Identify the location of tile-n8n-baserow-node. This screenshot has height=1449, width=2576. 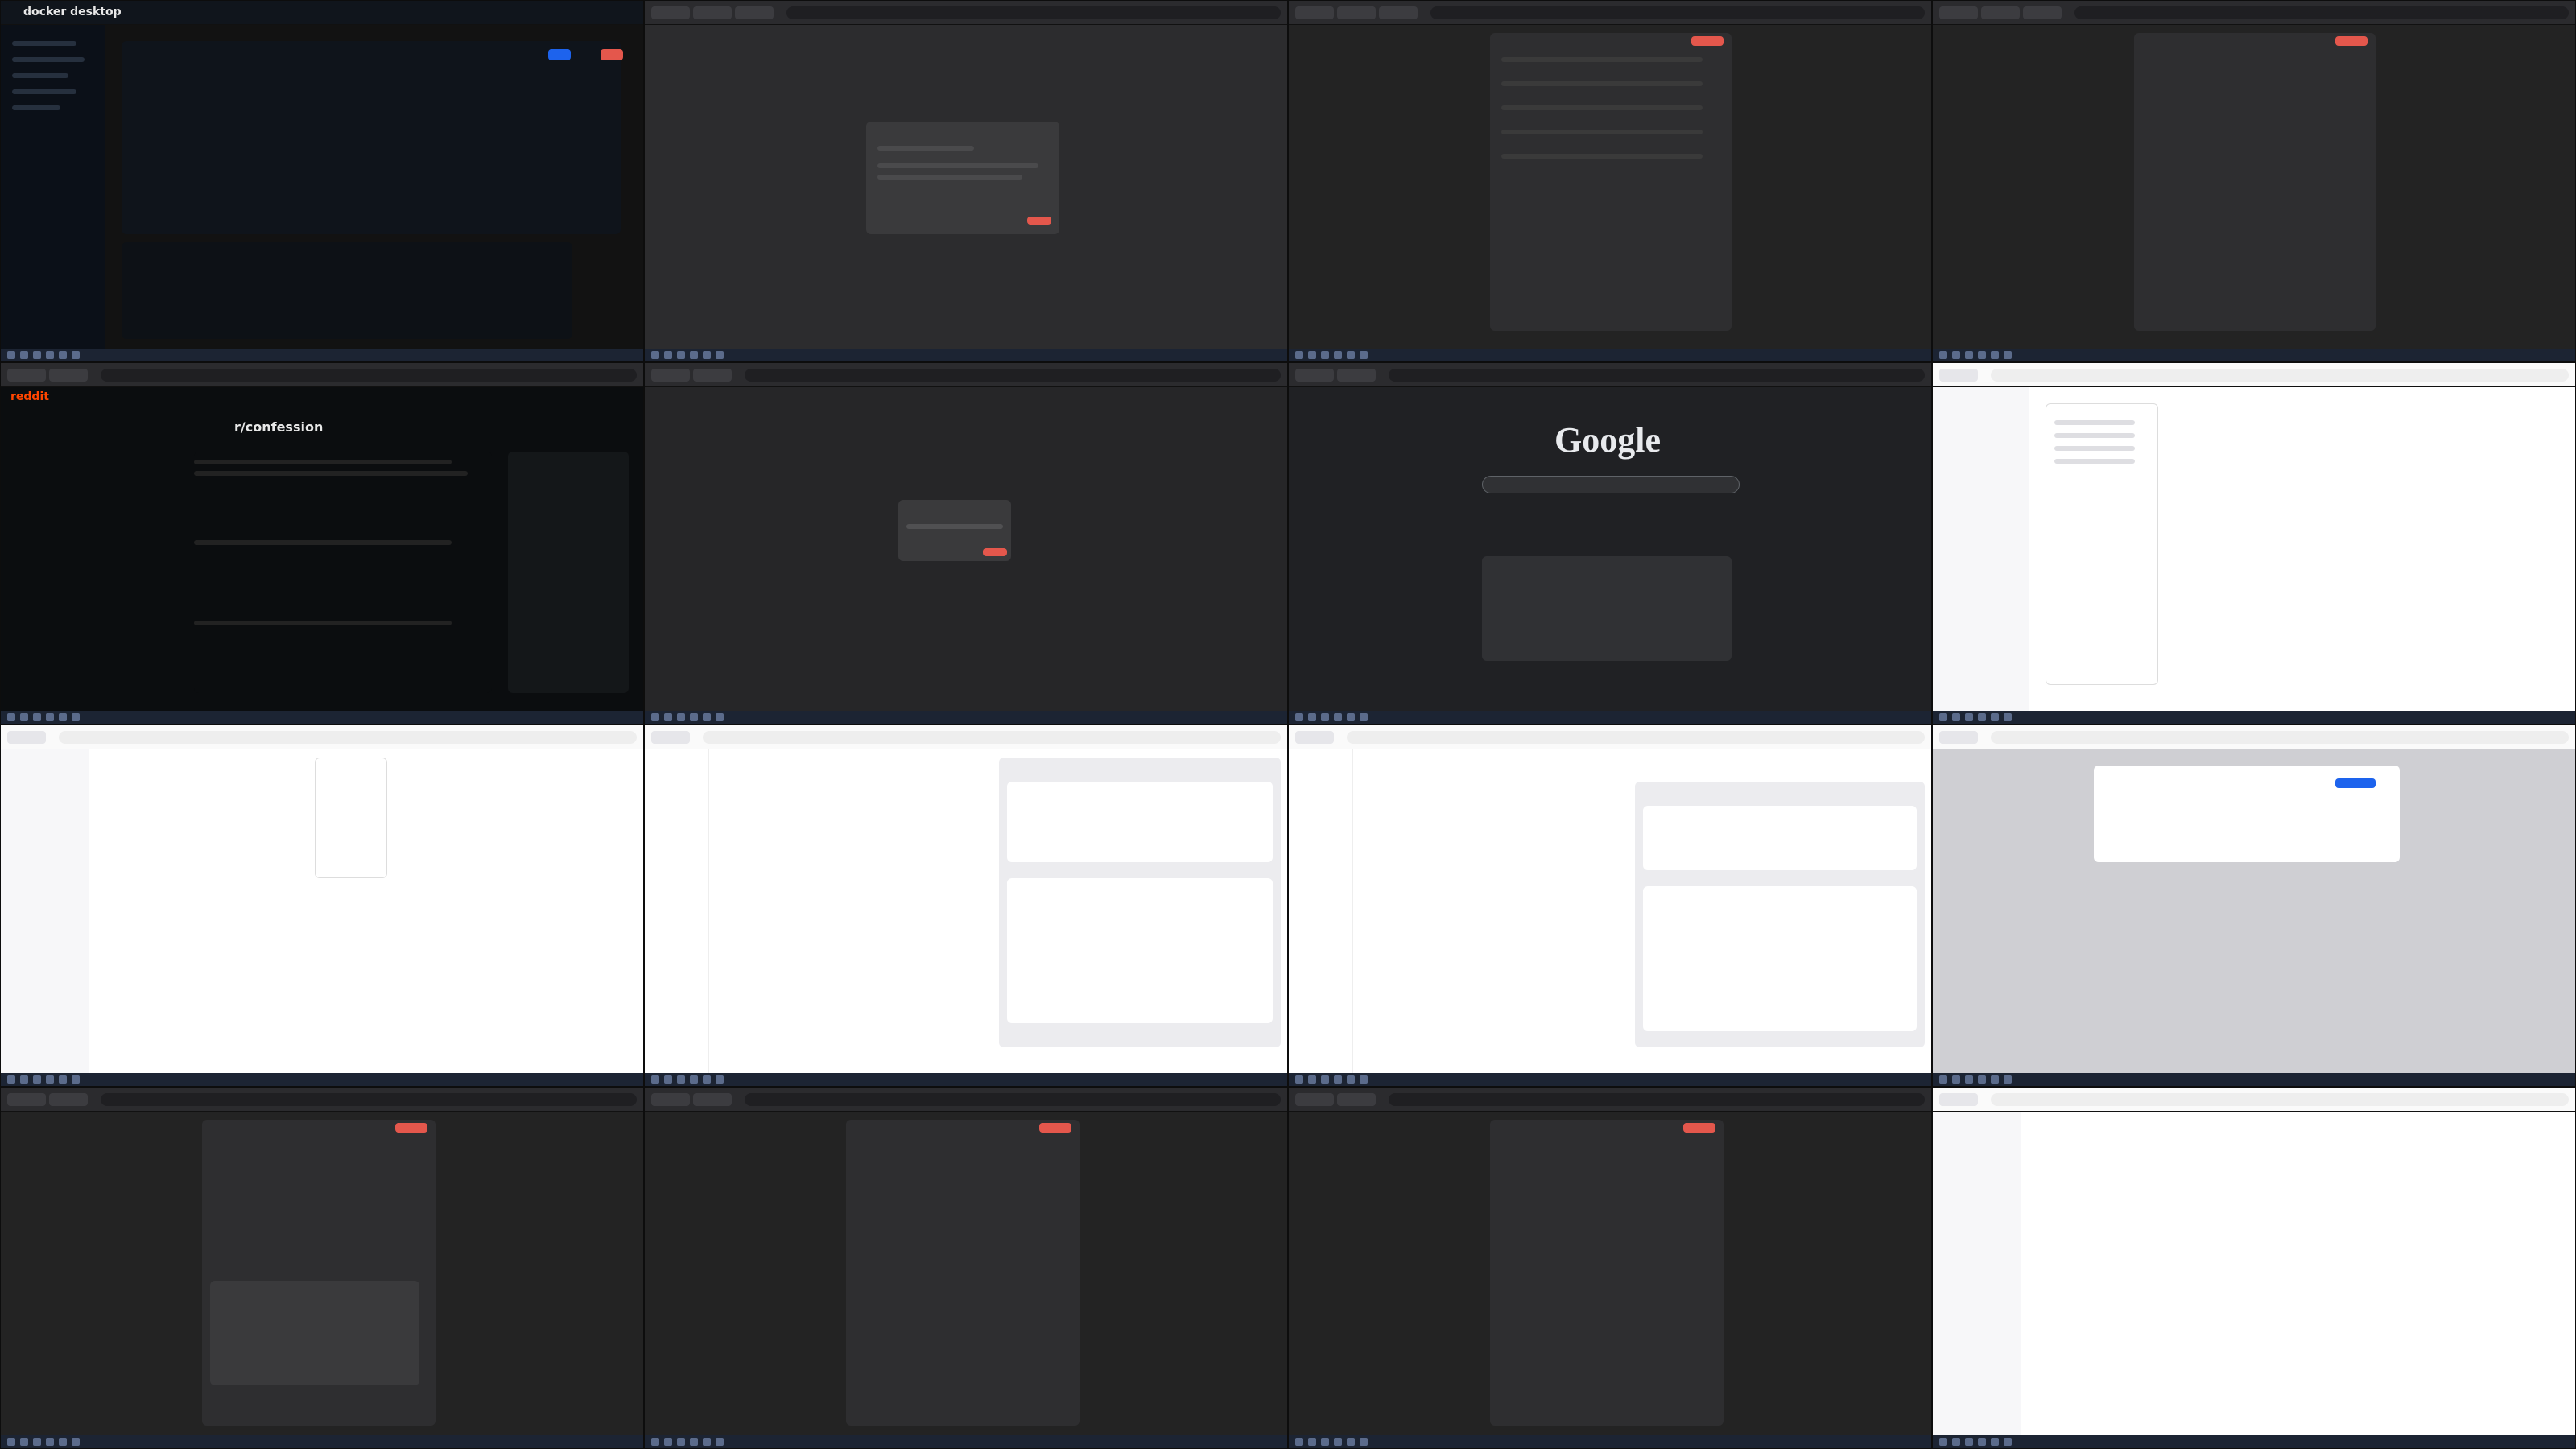
(966, 1268).